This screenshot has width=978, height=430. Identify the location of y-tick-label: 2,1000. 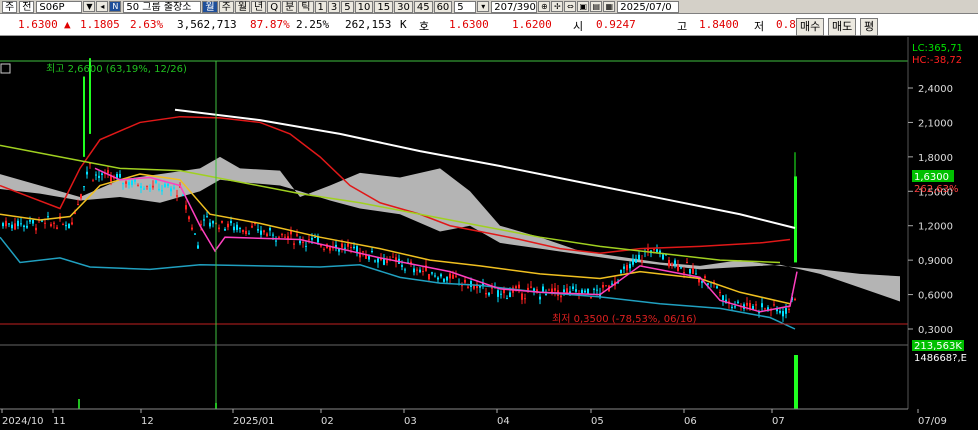
(935, 123).